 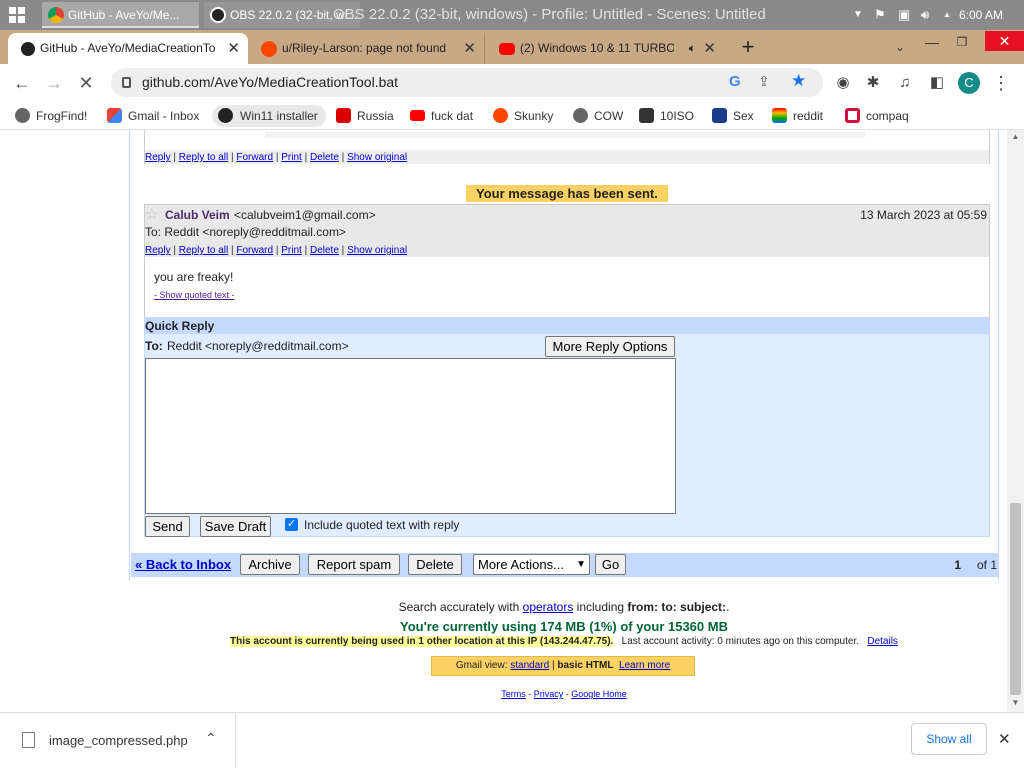 What do you see at coordinates (211, 738) in the screenshot?
I see `chevron-up-icon: ⌃` at bounding box center [211, 738].